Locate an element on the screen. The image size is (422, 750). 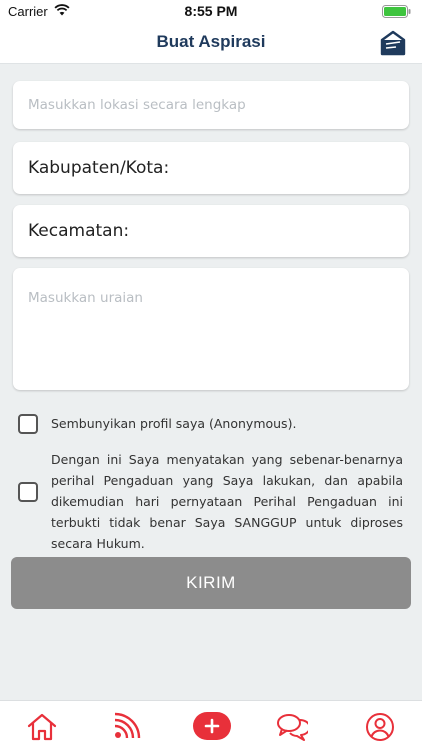
agreement-checkbox is located at coordinates (28, 492).